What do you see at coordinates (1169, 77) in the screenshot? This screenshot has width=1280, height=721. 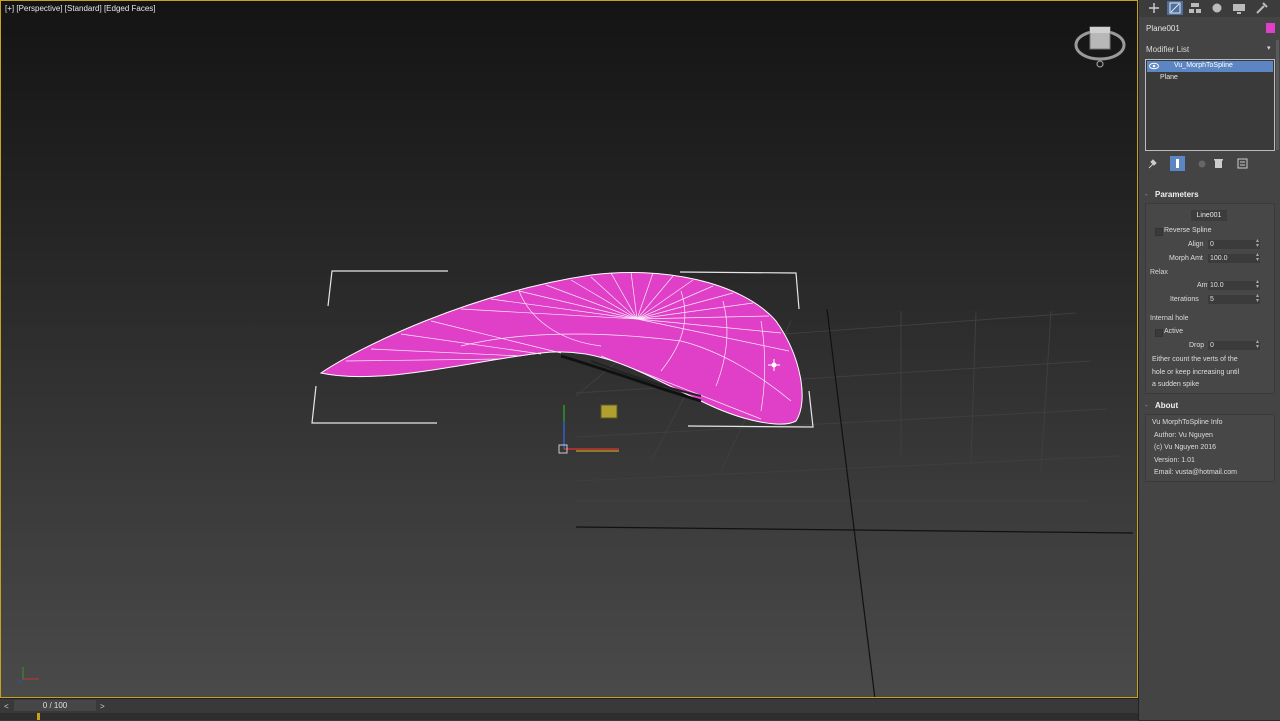 I see `stack-item-plane: Plane` at bounding box center [1169, 77].